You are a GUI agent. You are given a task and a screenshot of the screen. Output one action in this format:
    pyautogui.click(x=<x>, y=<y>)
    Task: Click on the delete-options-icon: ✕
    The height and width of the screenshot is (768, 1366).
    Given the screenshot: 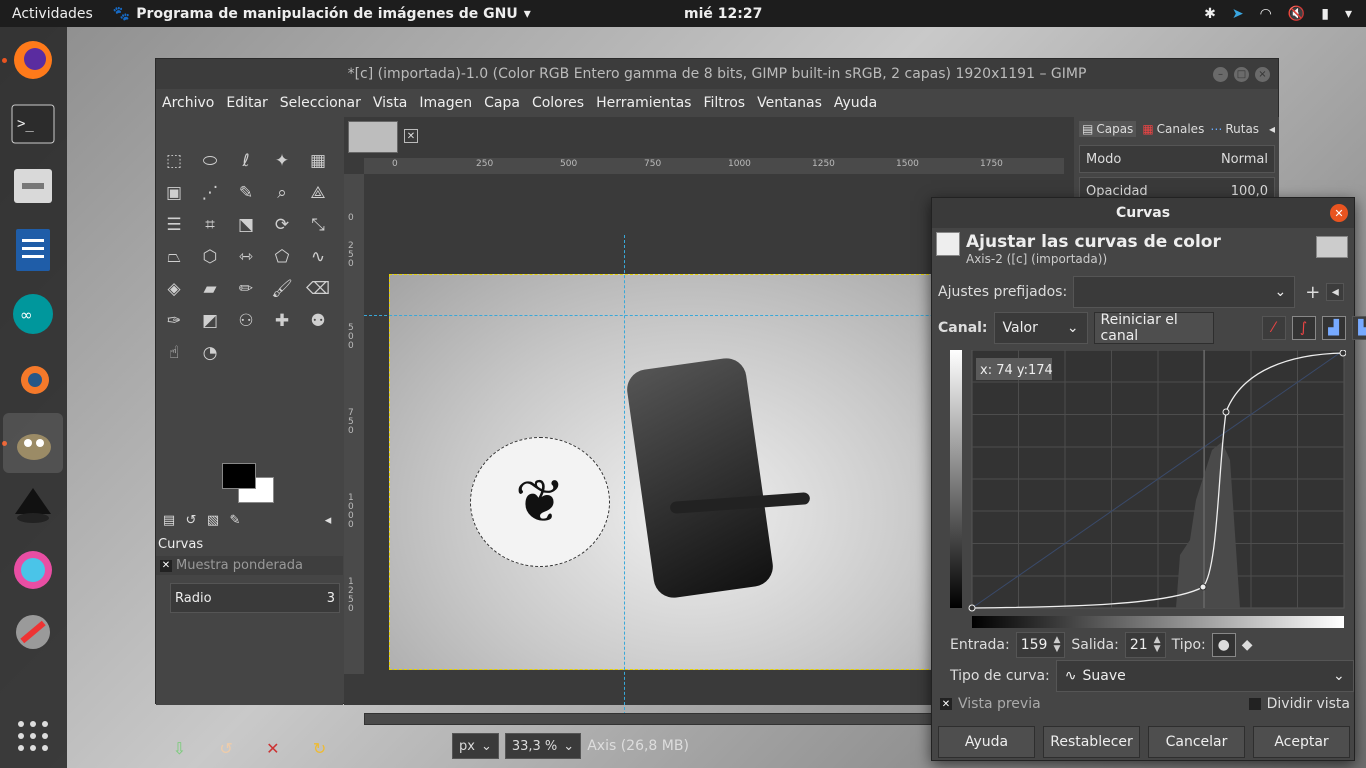 What is the action you would take?
    pyautogui.click(x=272, y=748)
    